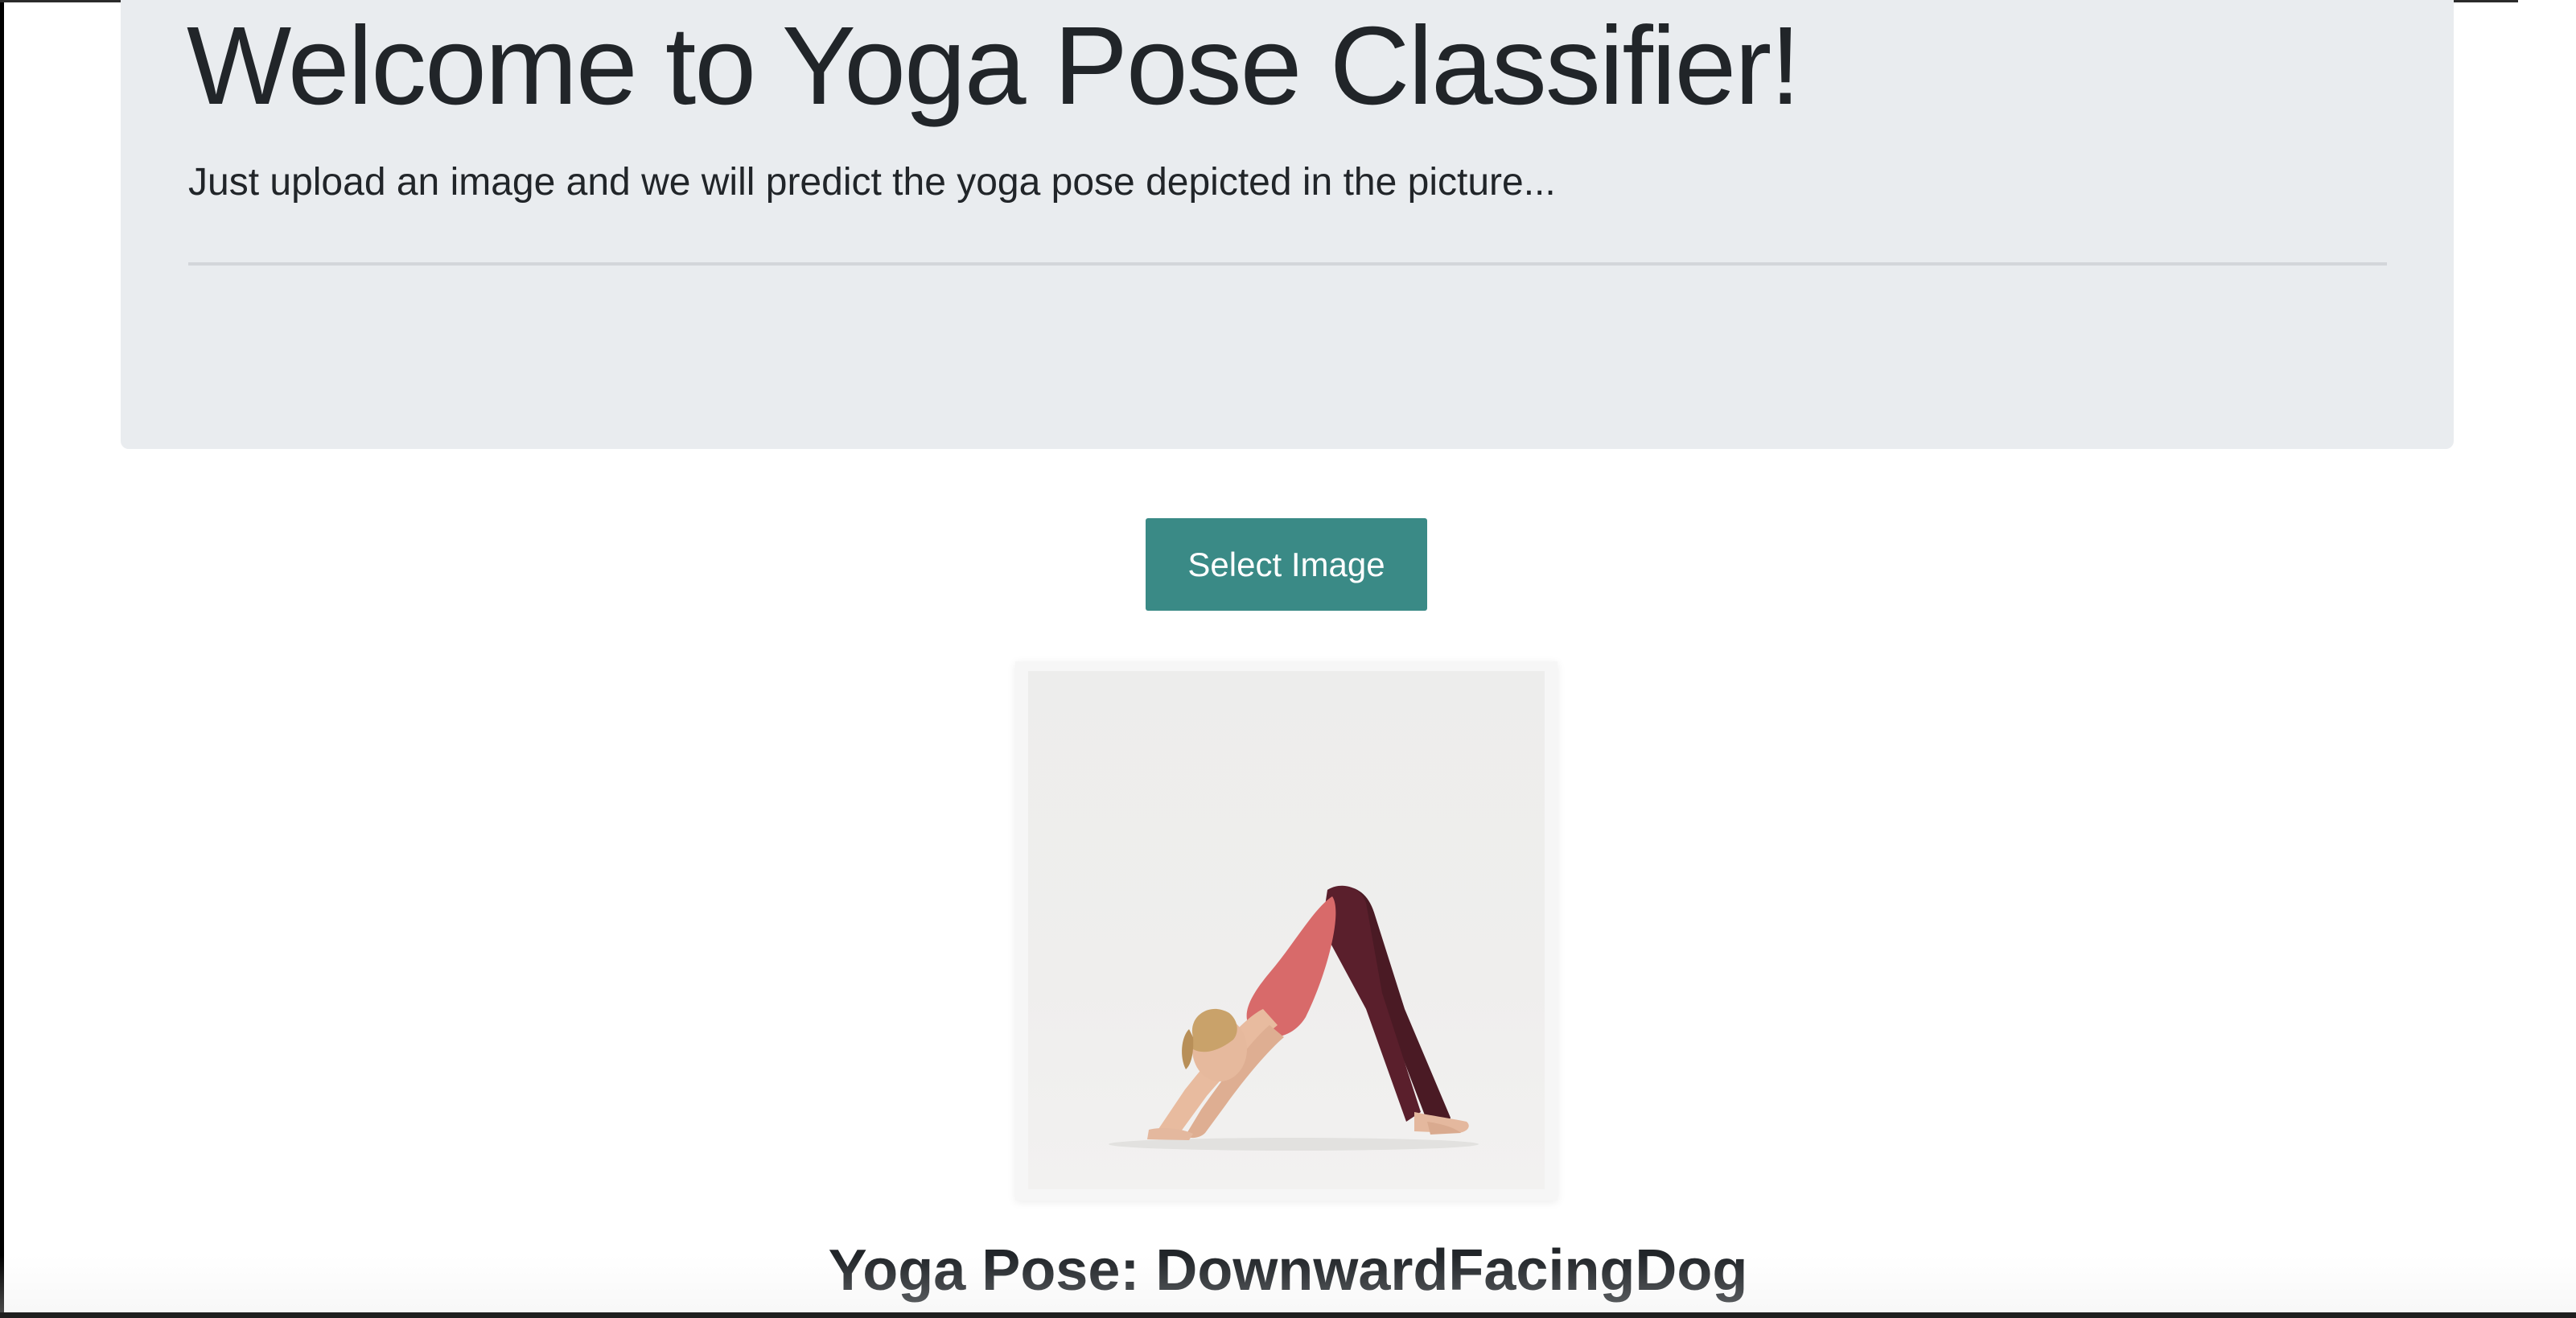 The height and width of the screenshot is (1318, 2576). I want to click on uploaded-image-thumbnail, so click(1286, 931).